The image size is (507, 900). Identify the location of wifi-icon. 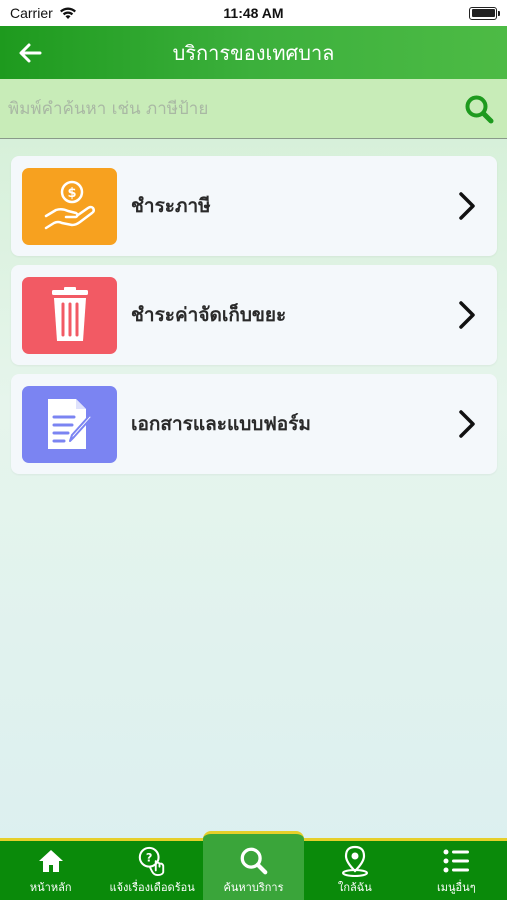
(67, 13).